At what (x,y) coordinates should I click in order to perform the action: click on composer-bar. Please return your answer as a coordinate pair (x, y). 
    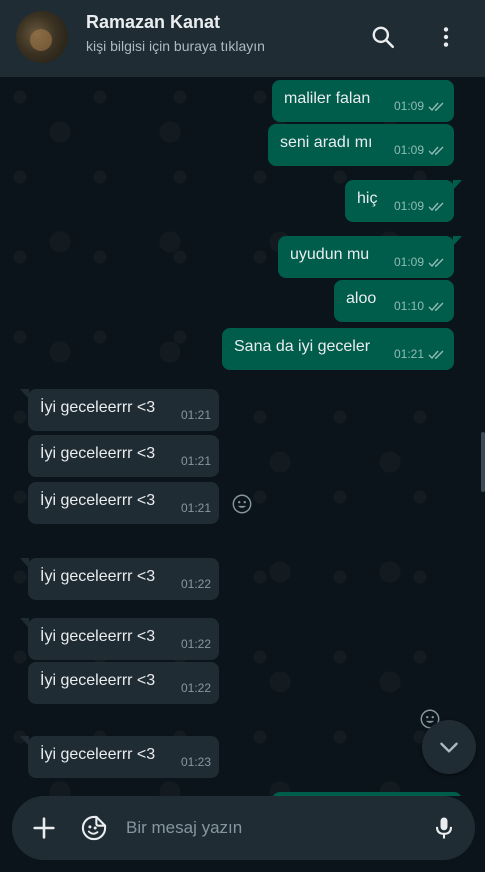
    Looking at the image, I should click on (242, 834).